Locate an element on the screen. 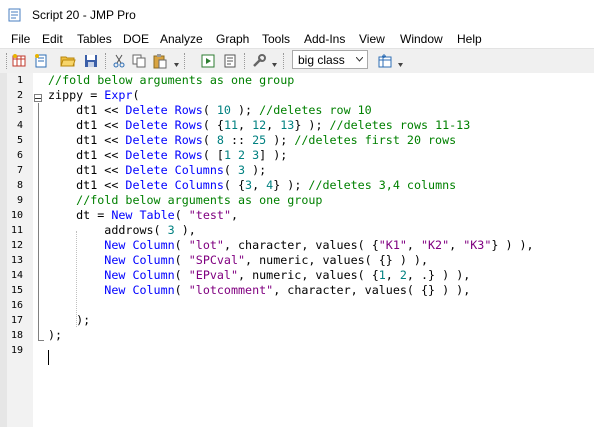 Image resolution: width=594 pixels, height=427 pixels. code-token: 12 is located at coordinates (259, 125).